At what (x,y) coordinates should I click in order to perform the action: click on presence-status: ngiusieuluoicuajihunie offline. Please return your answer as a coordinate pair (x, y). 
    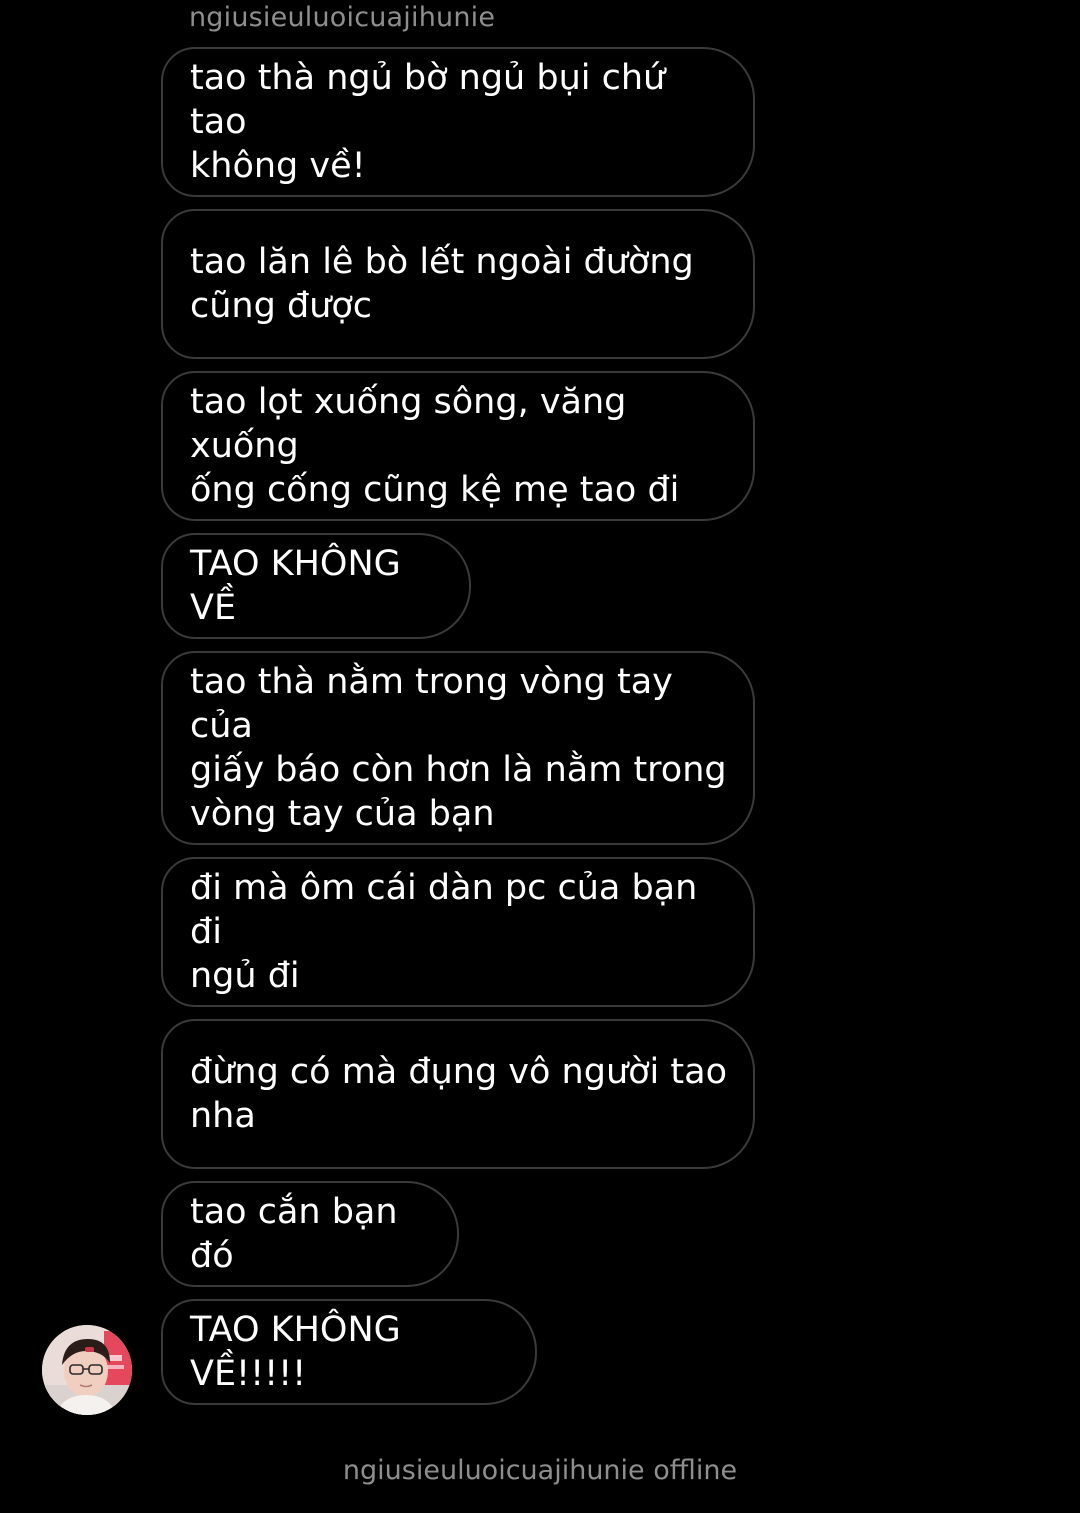
    Looking at the image, I should click on (540, 1470).